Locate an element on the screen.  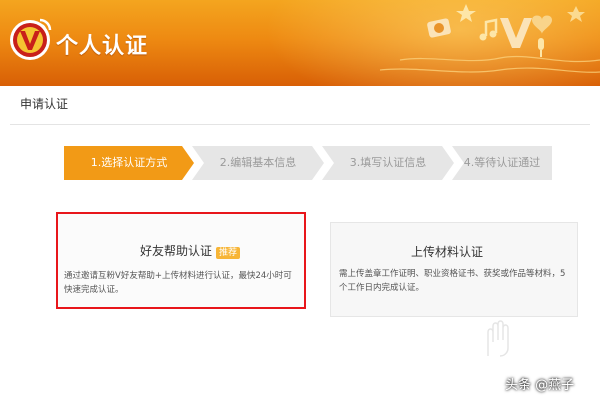
step-1-label: 1.选择认证方式 is located at coordinates (129, 162).